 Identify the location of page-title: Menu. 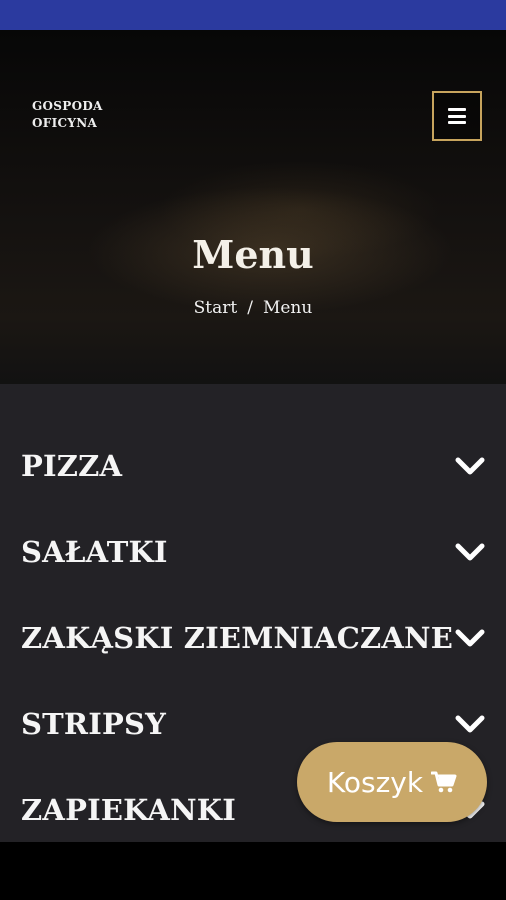
(253, 254).